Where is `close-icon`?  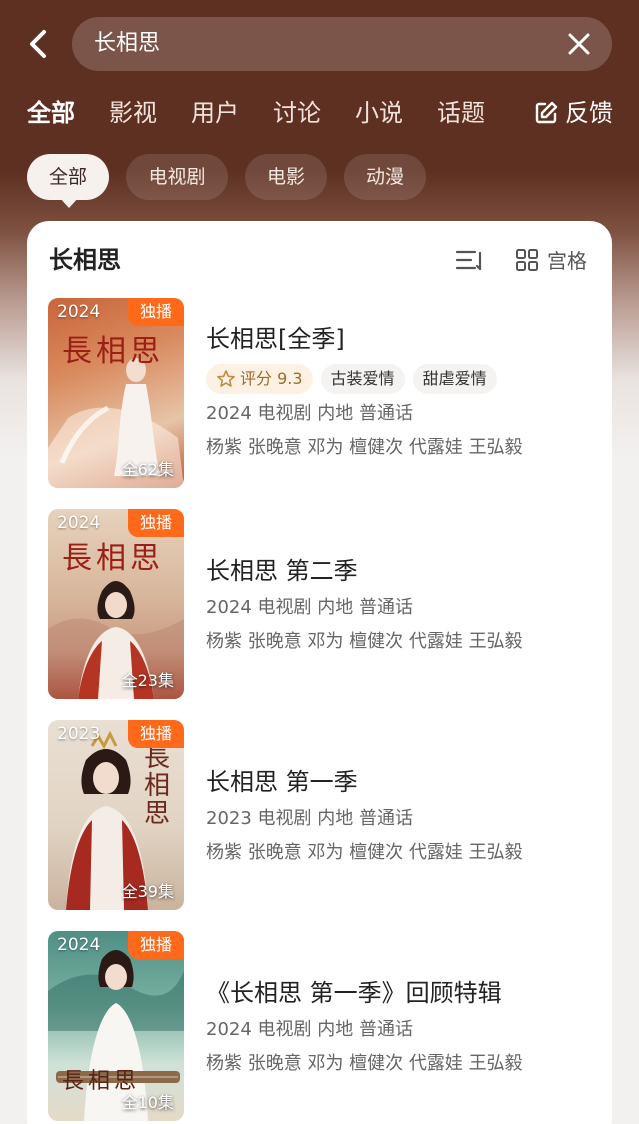
close-icon is located at coordinates (579, 44).